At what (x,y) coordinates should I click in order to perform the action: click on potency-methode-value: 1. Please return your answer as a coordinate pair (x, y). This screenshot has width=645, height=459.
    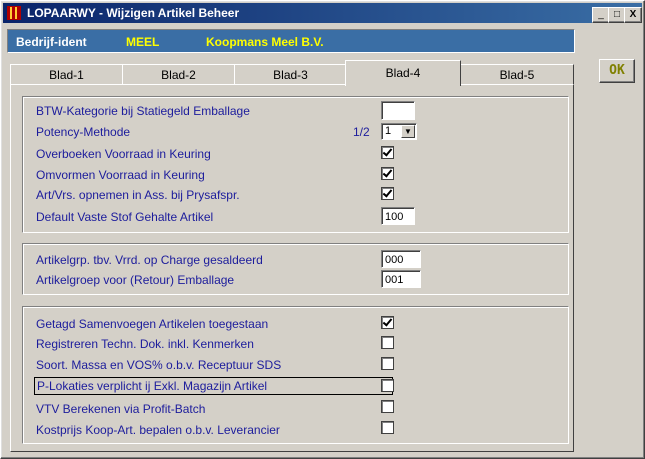
    Looking at the image, I should click on (388, 131).